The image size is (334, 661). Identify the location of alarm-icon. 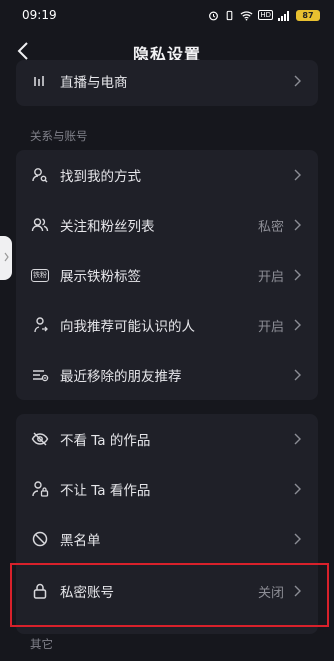
(213, 15).